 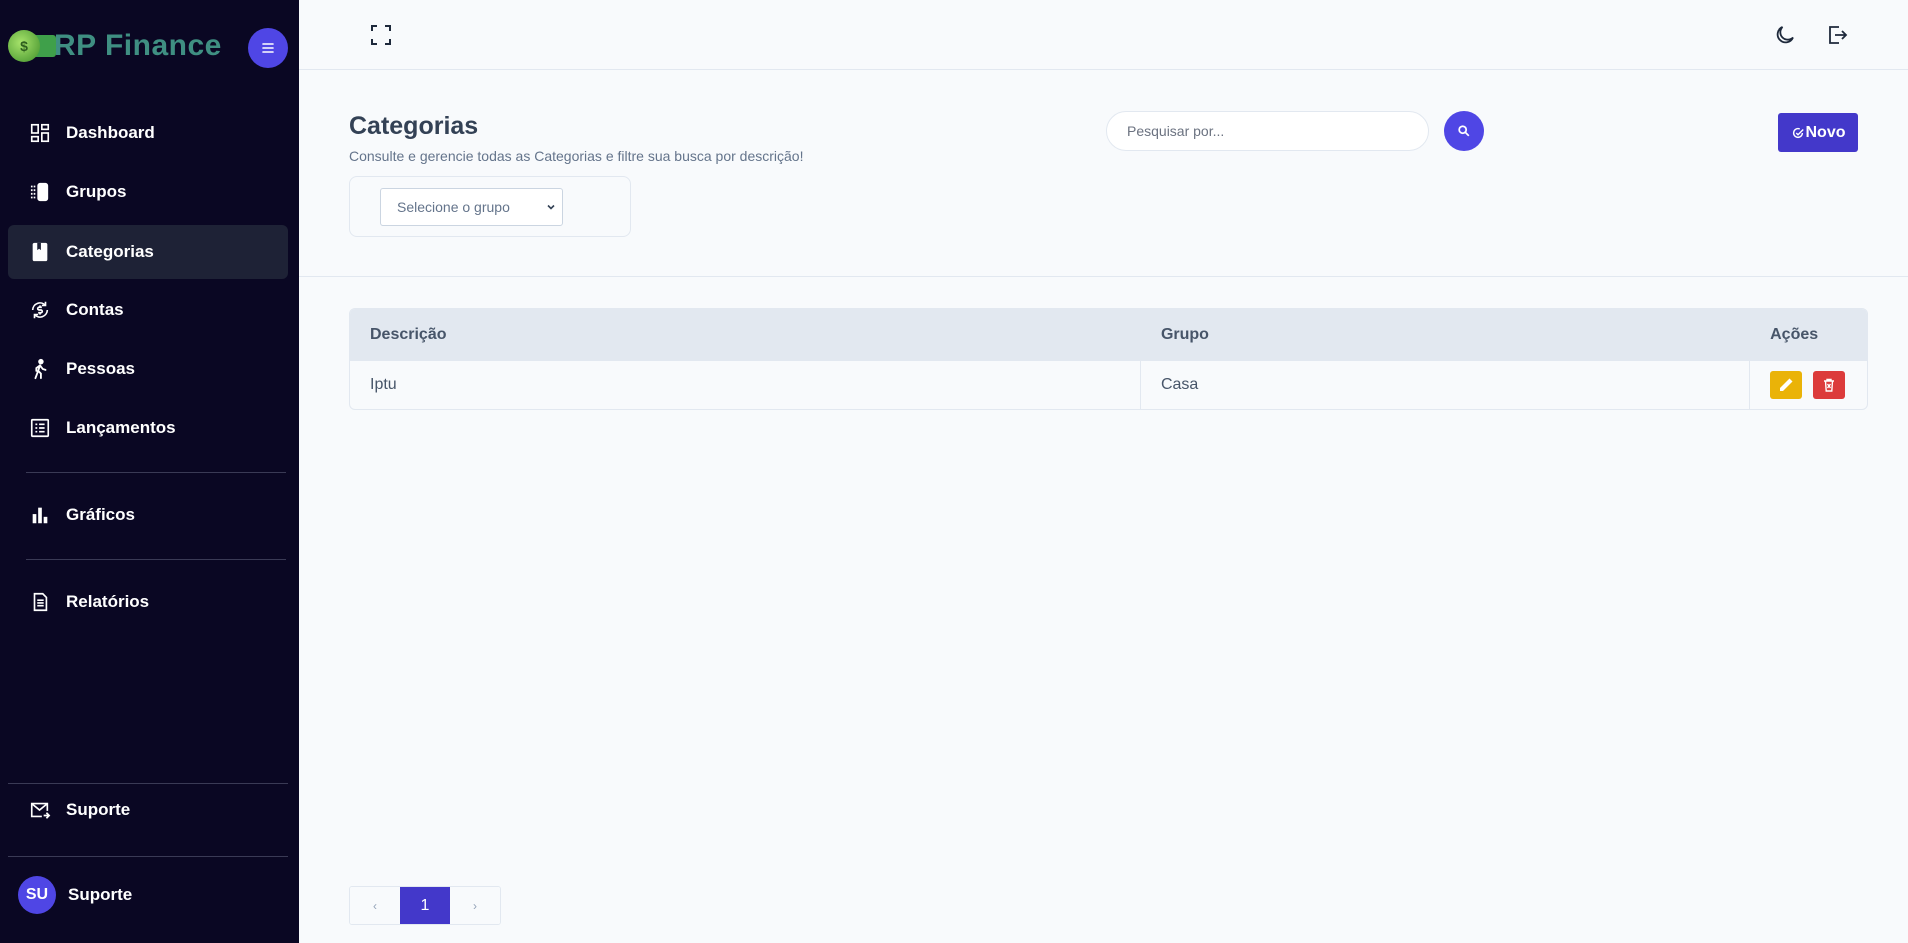 What do you see at coordinates (40, 133) in the screenshot?
I see `dashboard-icon` at bounding box center [40, 133].